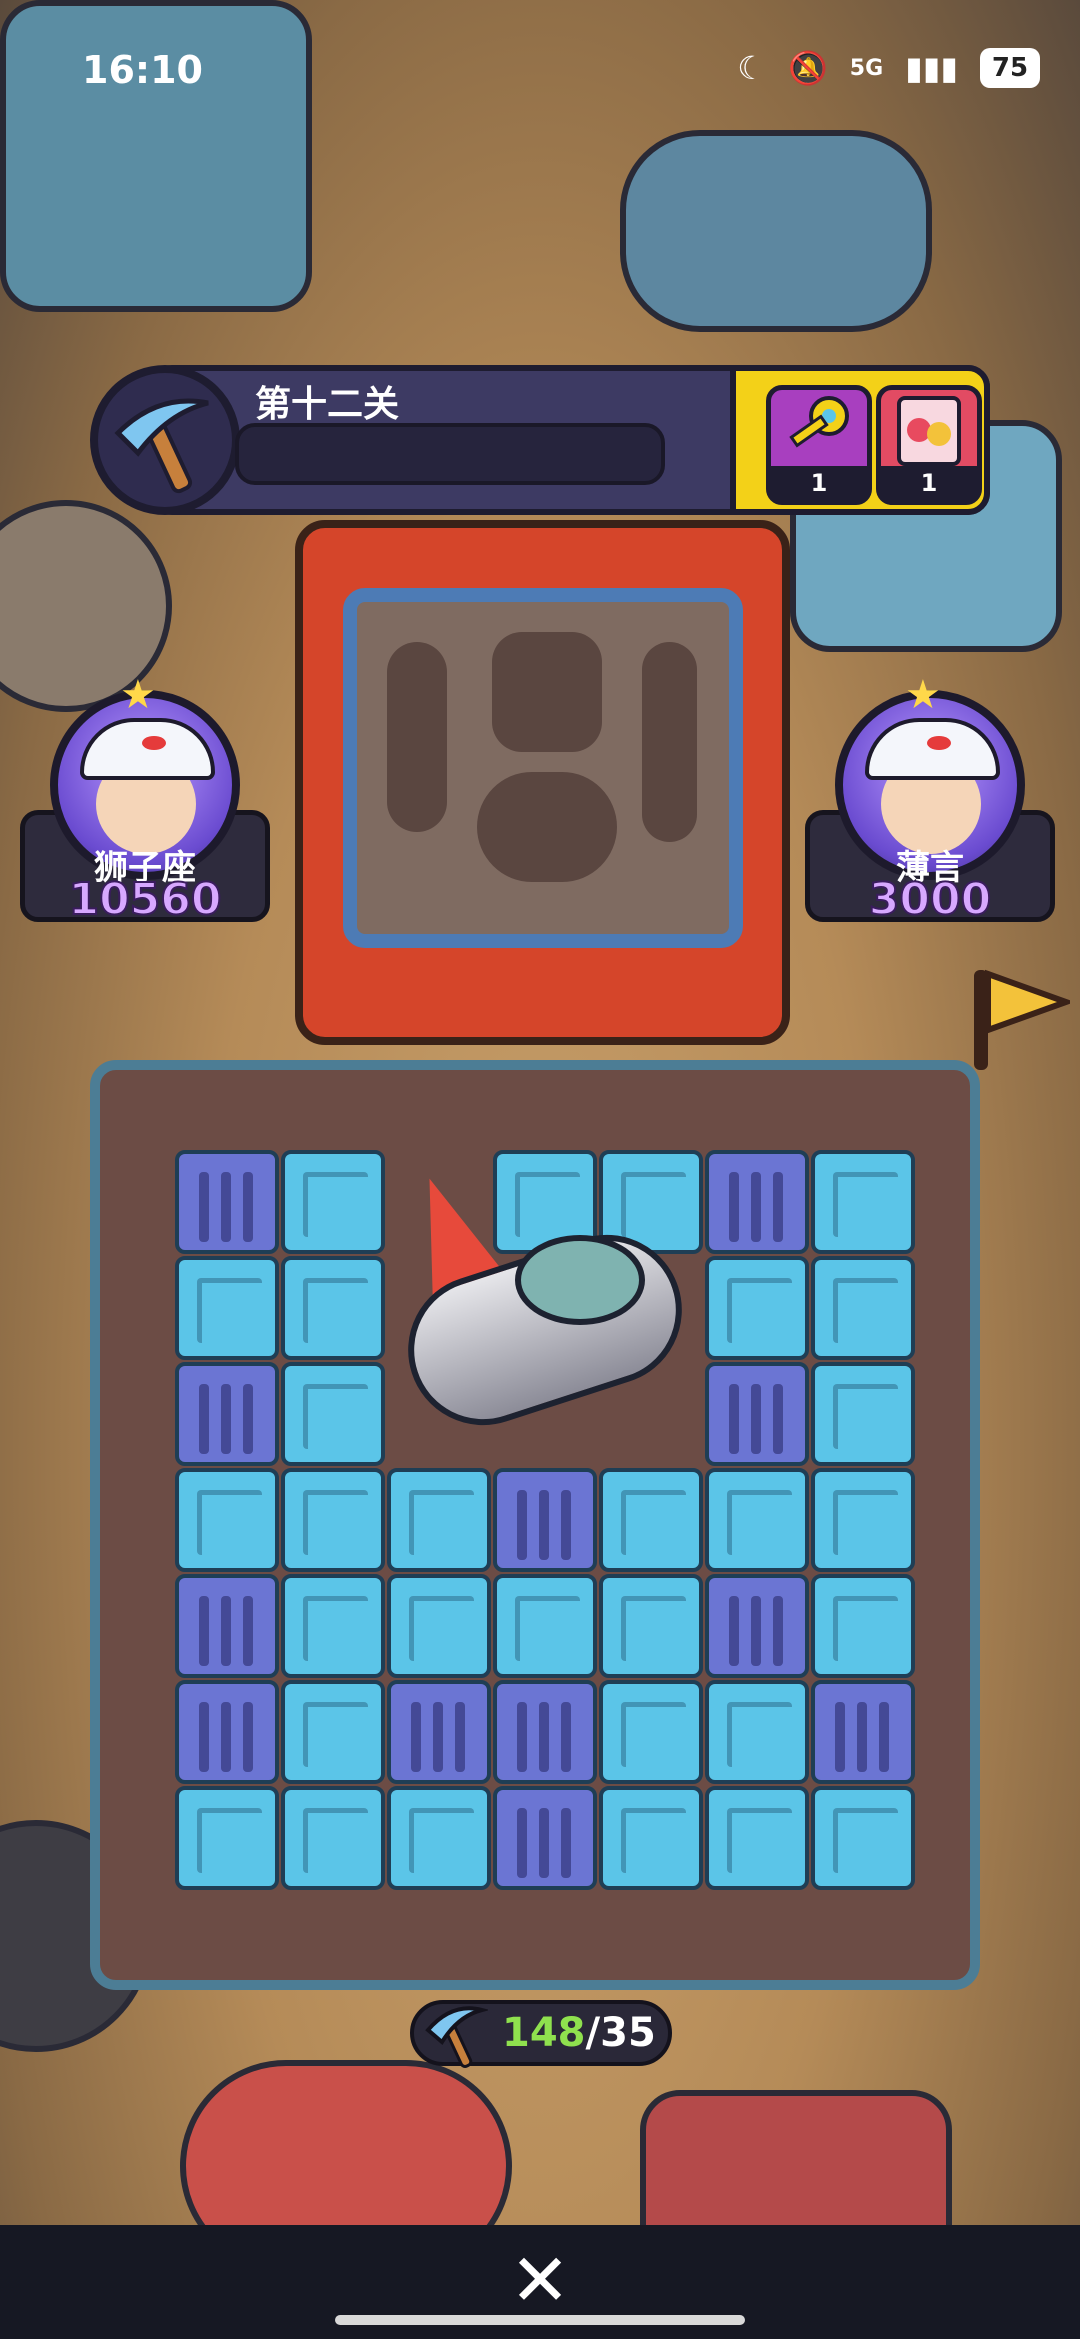  Describe the element at coordinates (144, 899) in the screenshot. I see `player-score: 10560` at that location.